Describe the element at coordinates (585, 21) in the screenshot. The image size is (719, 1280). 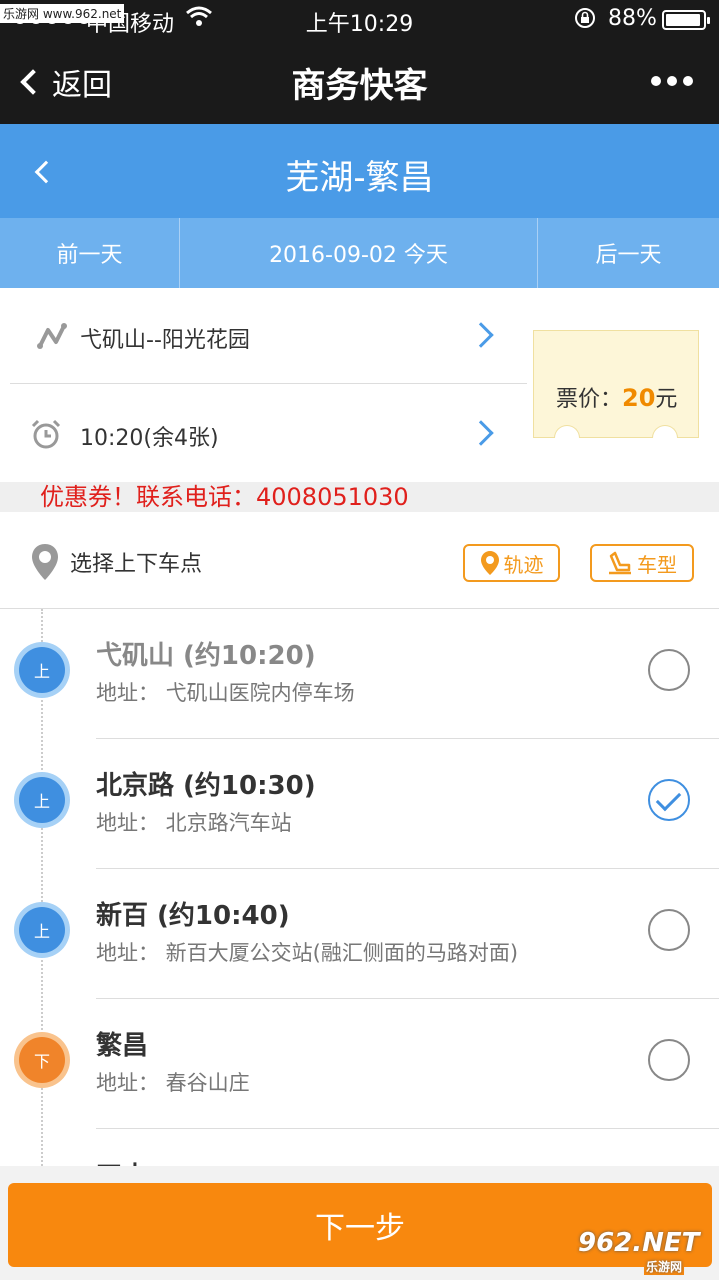
I see `rotation-lock-icon` at that location.